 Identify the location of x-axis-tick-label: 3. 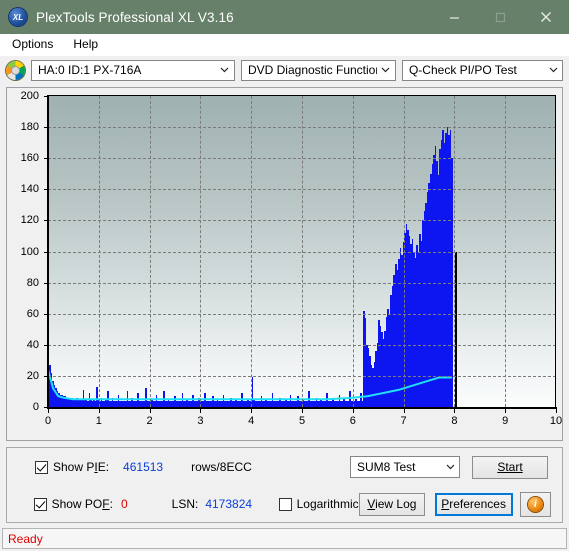
(200, 421).